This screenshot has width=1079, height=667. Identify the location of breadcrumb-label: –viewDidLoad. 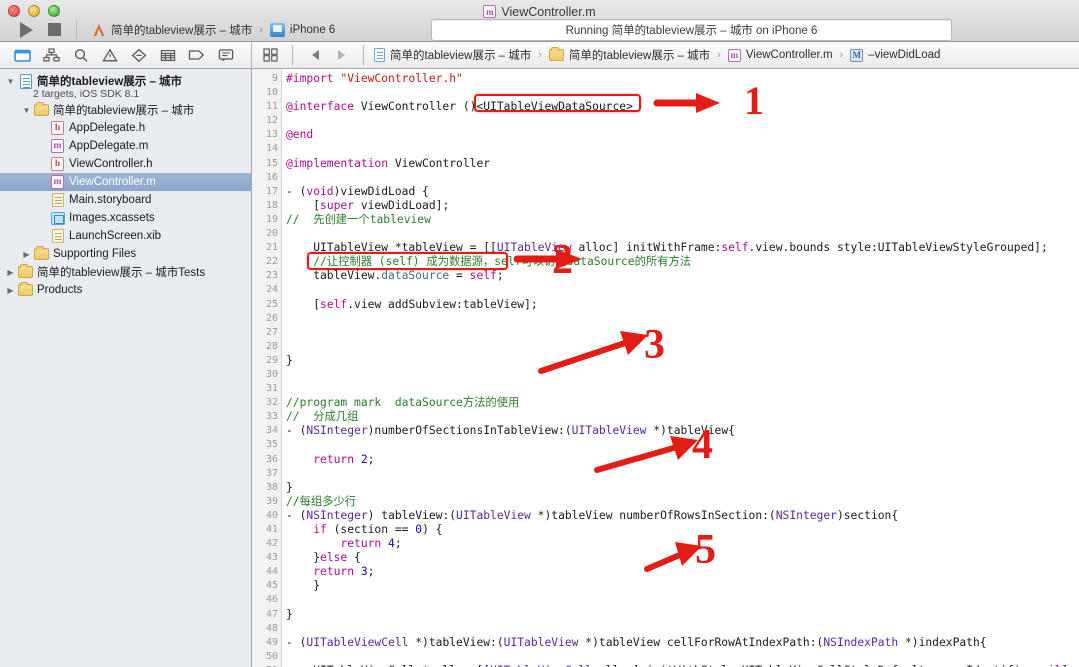
(904, 55).